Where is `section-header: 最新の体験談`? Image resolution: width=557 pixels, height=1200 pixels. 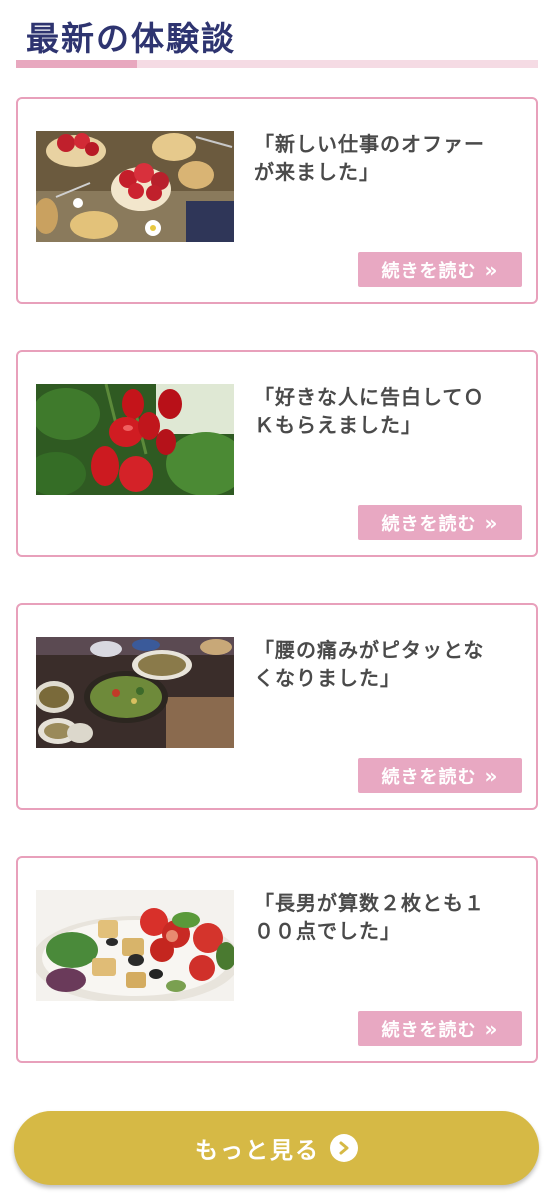
section-header: 最新の体験談 is located at coordinates (277, 34).